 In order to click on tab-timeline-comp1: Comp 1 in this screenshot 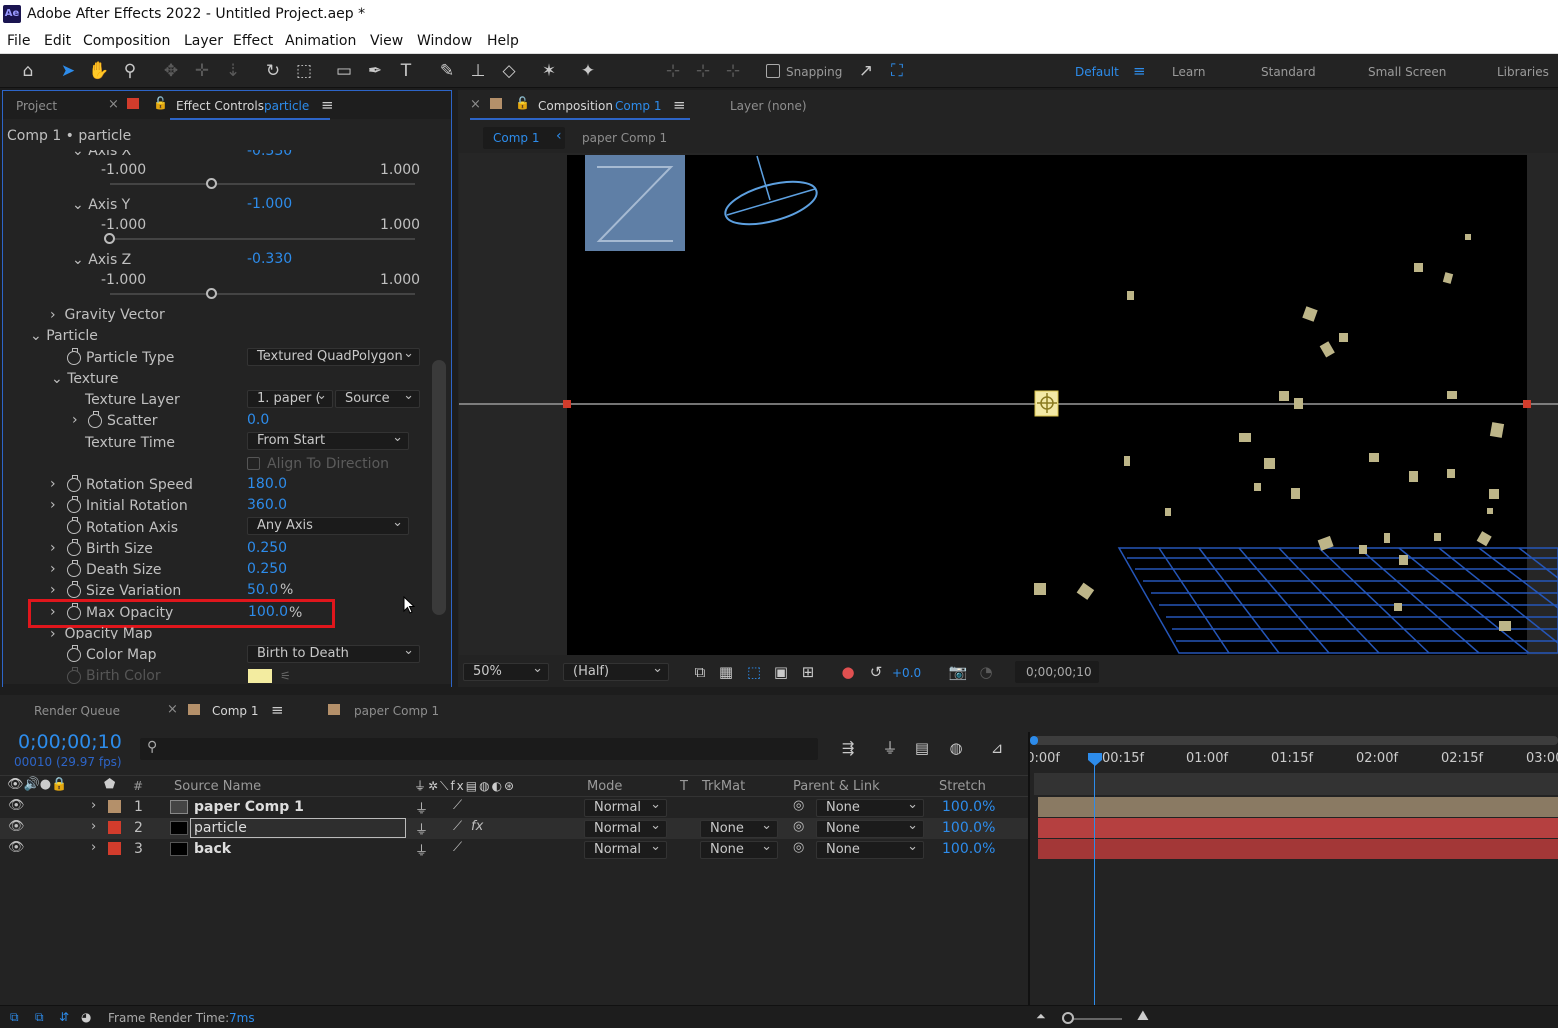, I will do `click(235, 711)`.